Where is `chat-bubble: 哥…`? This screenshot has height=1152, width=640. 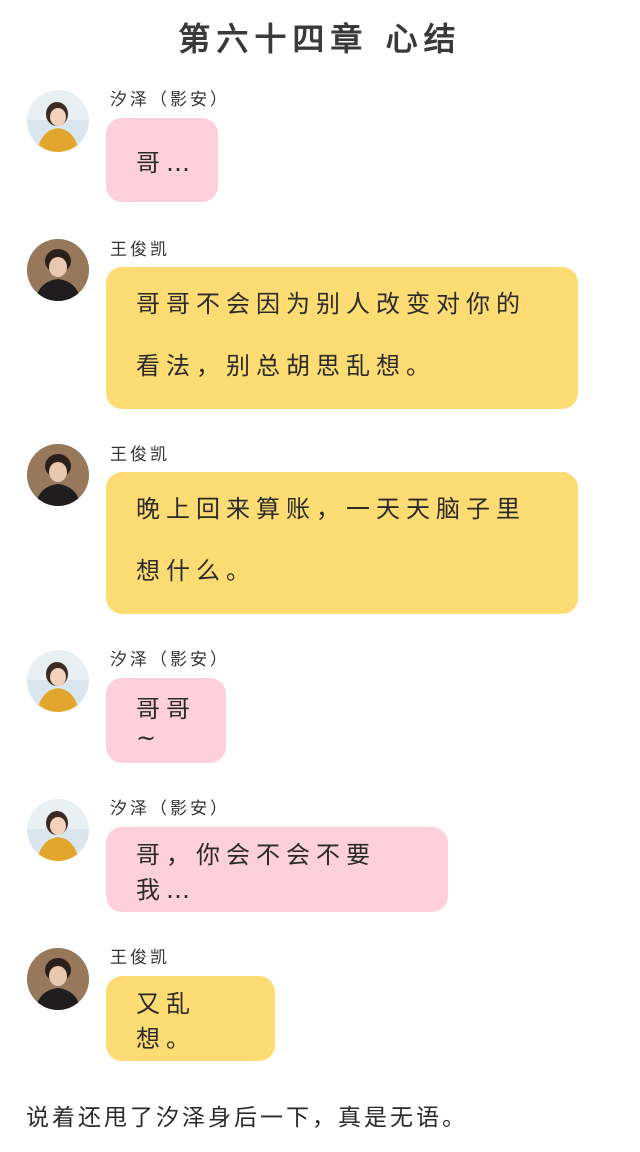
chat-bubble: 哥… is located at coordinates (162, 160).